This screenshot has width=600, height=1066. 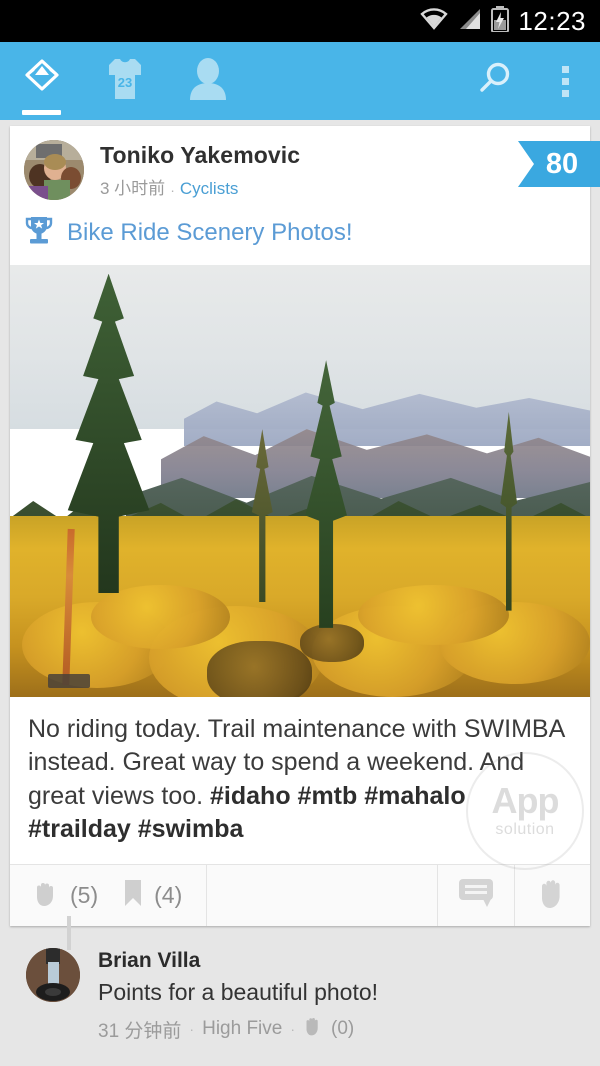 I want to click on overflow-action, so click(x=565, y=81).